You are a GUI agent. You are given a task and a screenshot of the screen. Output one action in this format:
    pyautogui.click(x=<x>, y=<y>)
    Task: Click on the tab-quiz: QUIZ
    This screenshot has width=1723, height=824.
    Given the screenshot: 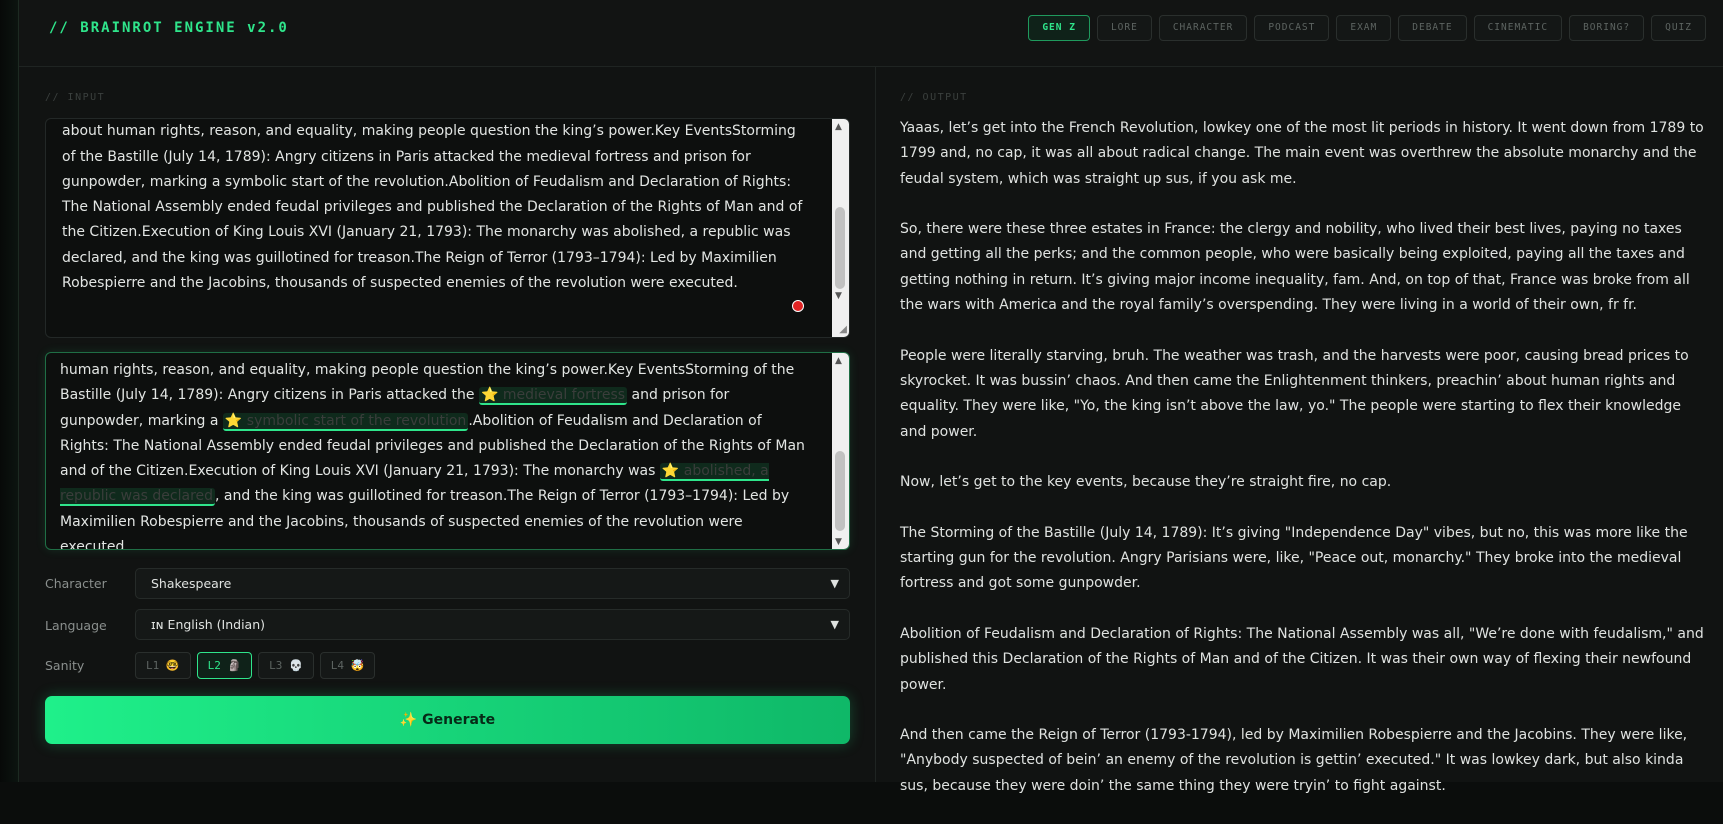 What is the action you would take?
    pyautogui.click(x=1678, y=28)
    